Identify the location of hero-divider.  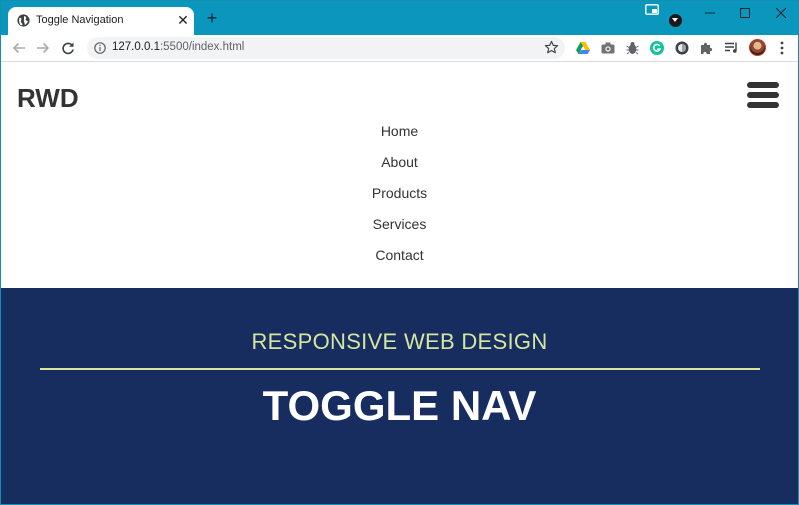
(400, 369).